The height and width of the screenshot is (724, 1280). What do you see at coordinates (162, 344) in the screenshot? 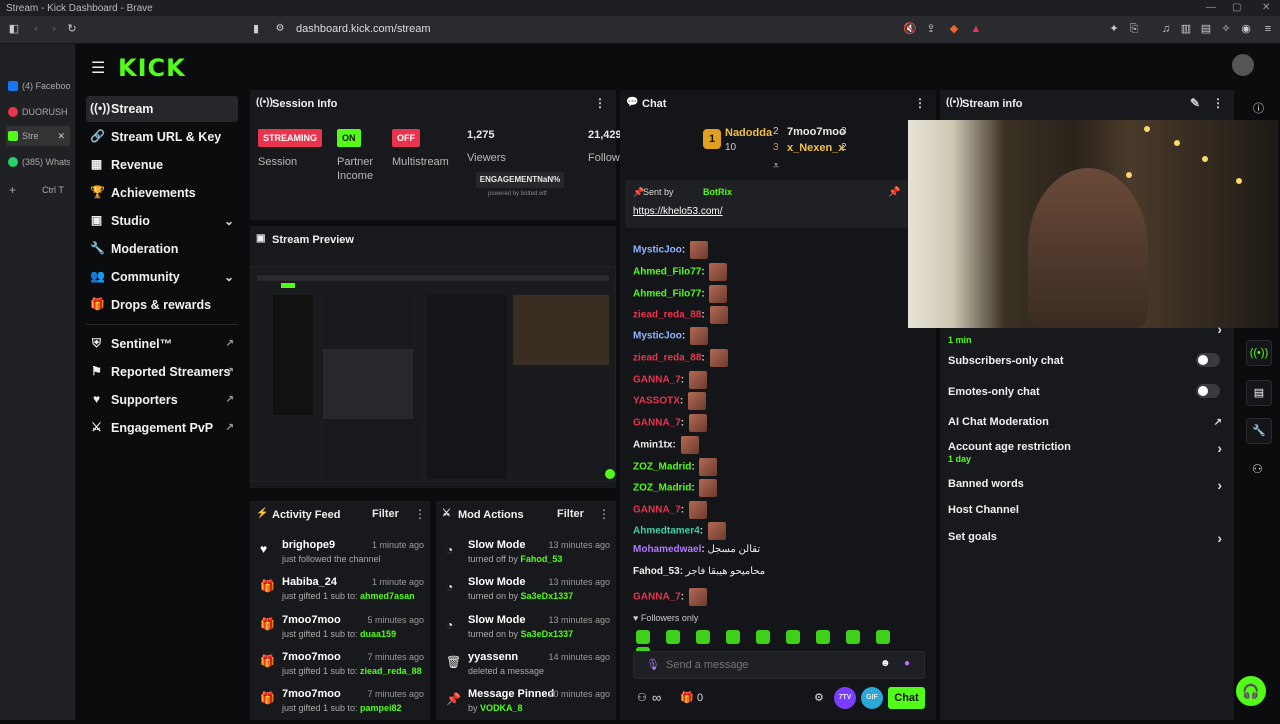
I see `nav-sentinel: ⛨ Sentinel™ ↗` at bounding box center [162, 344].